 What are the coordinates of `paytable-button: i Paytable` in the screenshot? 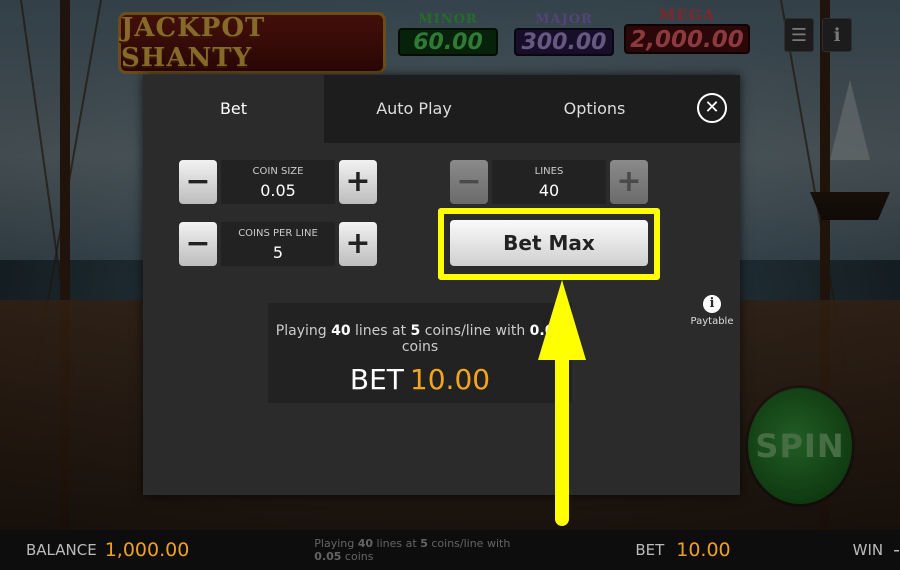 It's located at (712, 311).